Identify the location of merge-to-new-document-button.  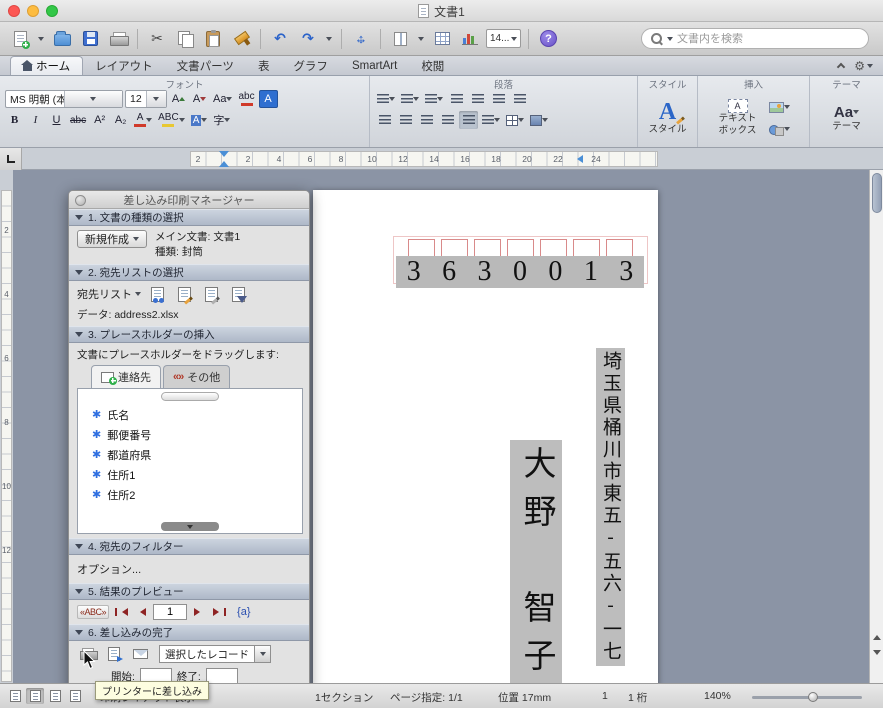
(114, 654).